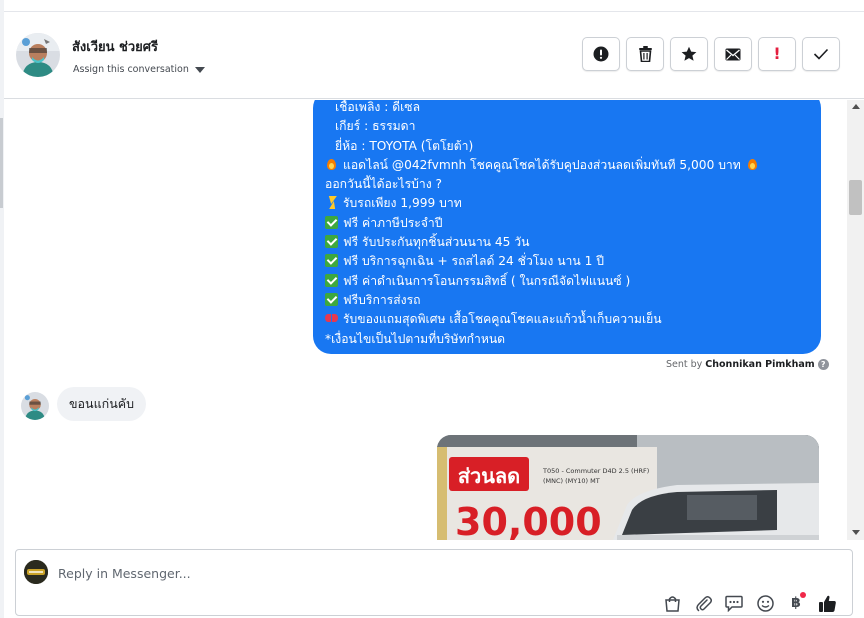 The width and height of the screenshot is (864, 618). What do you see at coordinates (38, 55) in the screenshot?
I see `contact-avatar` at bounding box center [38, 55].